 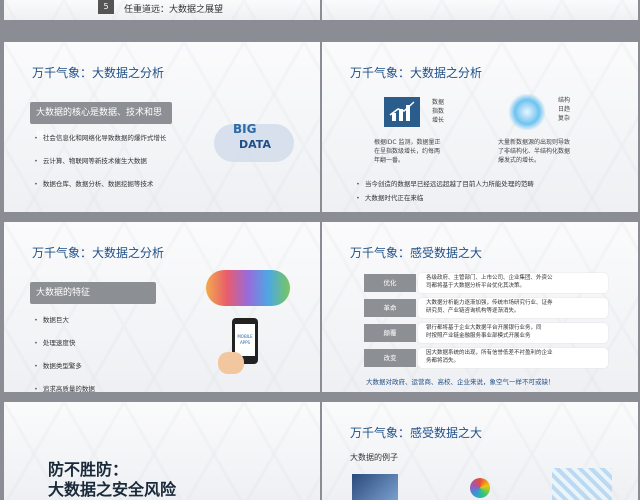 I want to click on row-text: 大数据分析能力逐渐加强，传统市场研究行业、证券 研究员、产业链咨询机构等逐渐消失。, so click(x=513, y=308).